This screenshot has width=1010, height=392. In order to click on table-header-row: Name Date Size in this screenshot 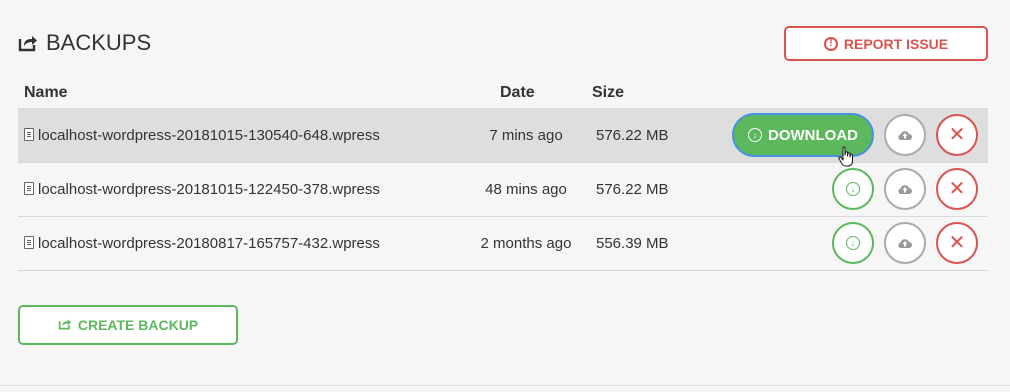, I will do `click(503, 93)`.